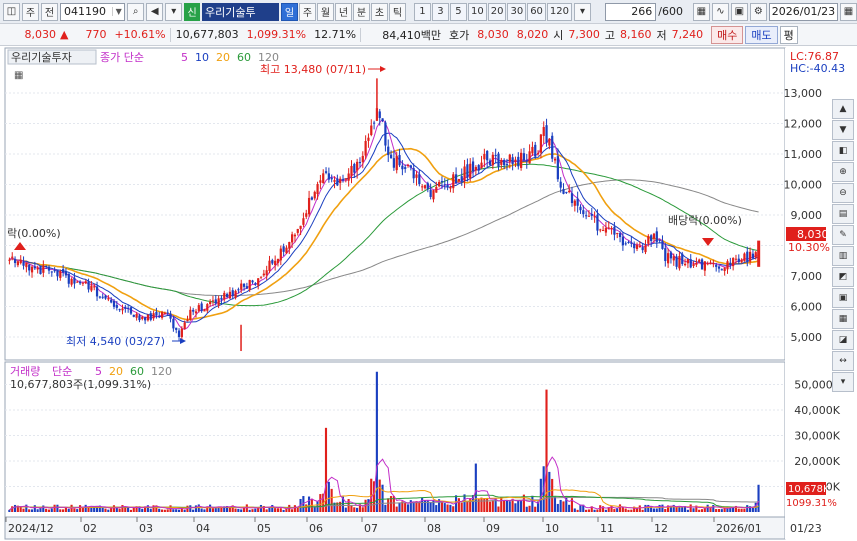  Describe the element at coordinates (497, 11) in the screenshot. I see `interval-tab-20: 20` at that location.